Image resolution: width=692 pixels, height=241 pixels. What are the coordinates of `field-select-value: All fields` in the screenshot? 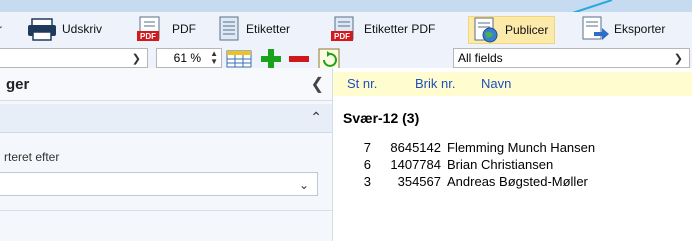 It's located at (480, 58).